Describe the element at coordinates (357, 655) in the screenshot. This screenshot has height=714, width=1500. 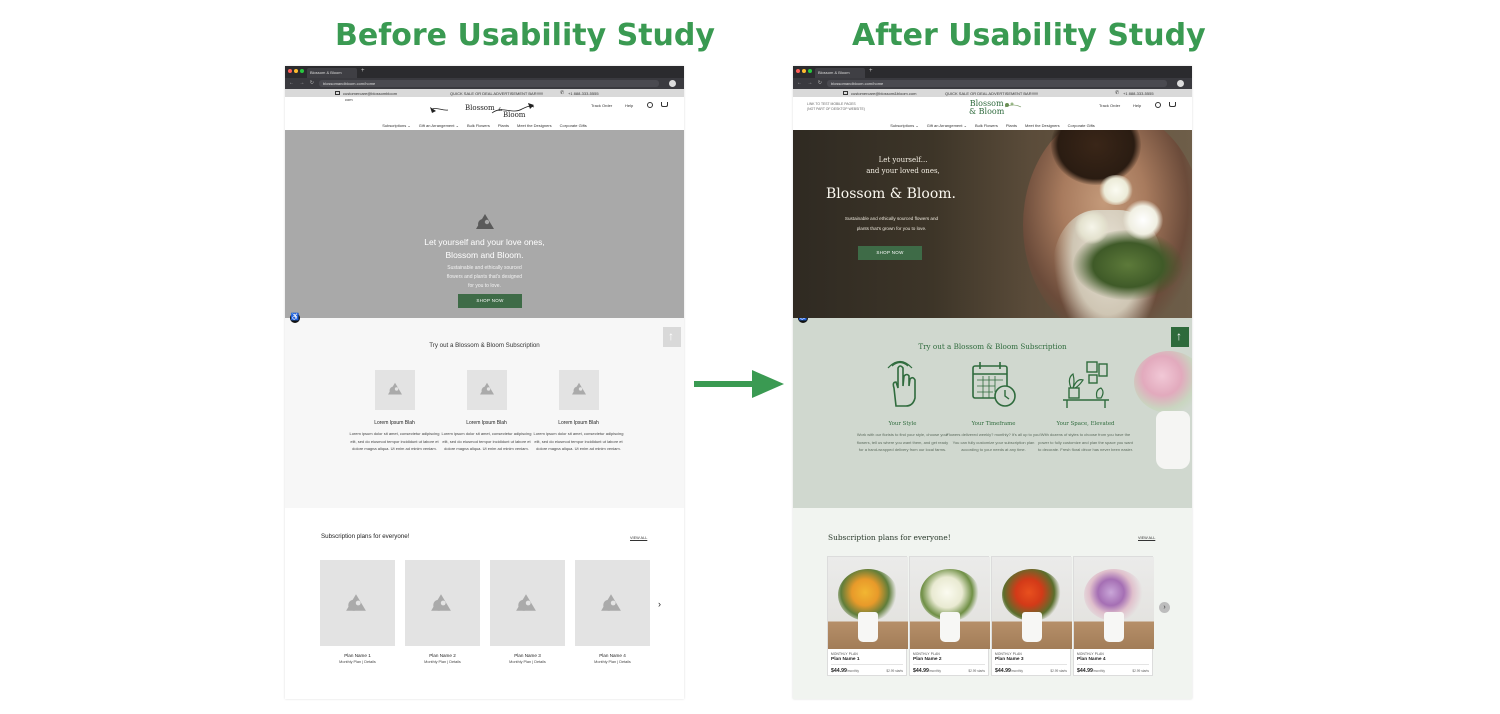
I see `plan-name: Plan Name 1` at that location.